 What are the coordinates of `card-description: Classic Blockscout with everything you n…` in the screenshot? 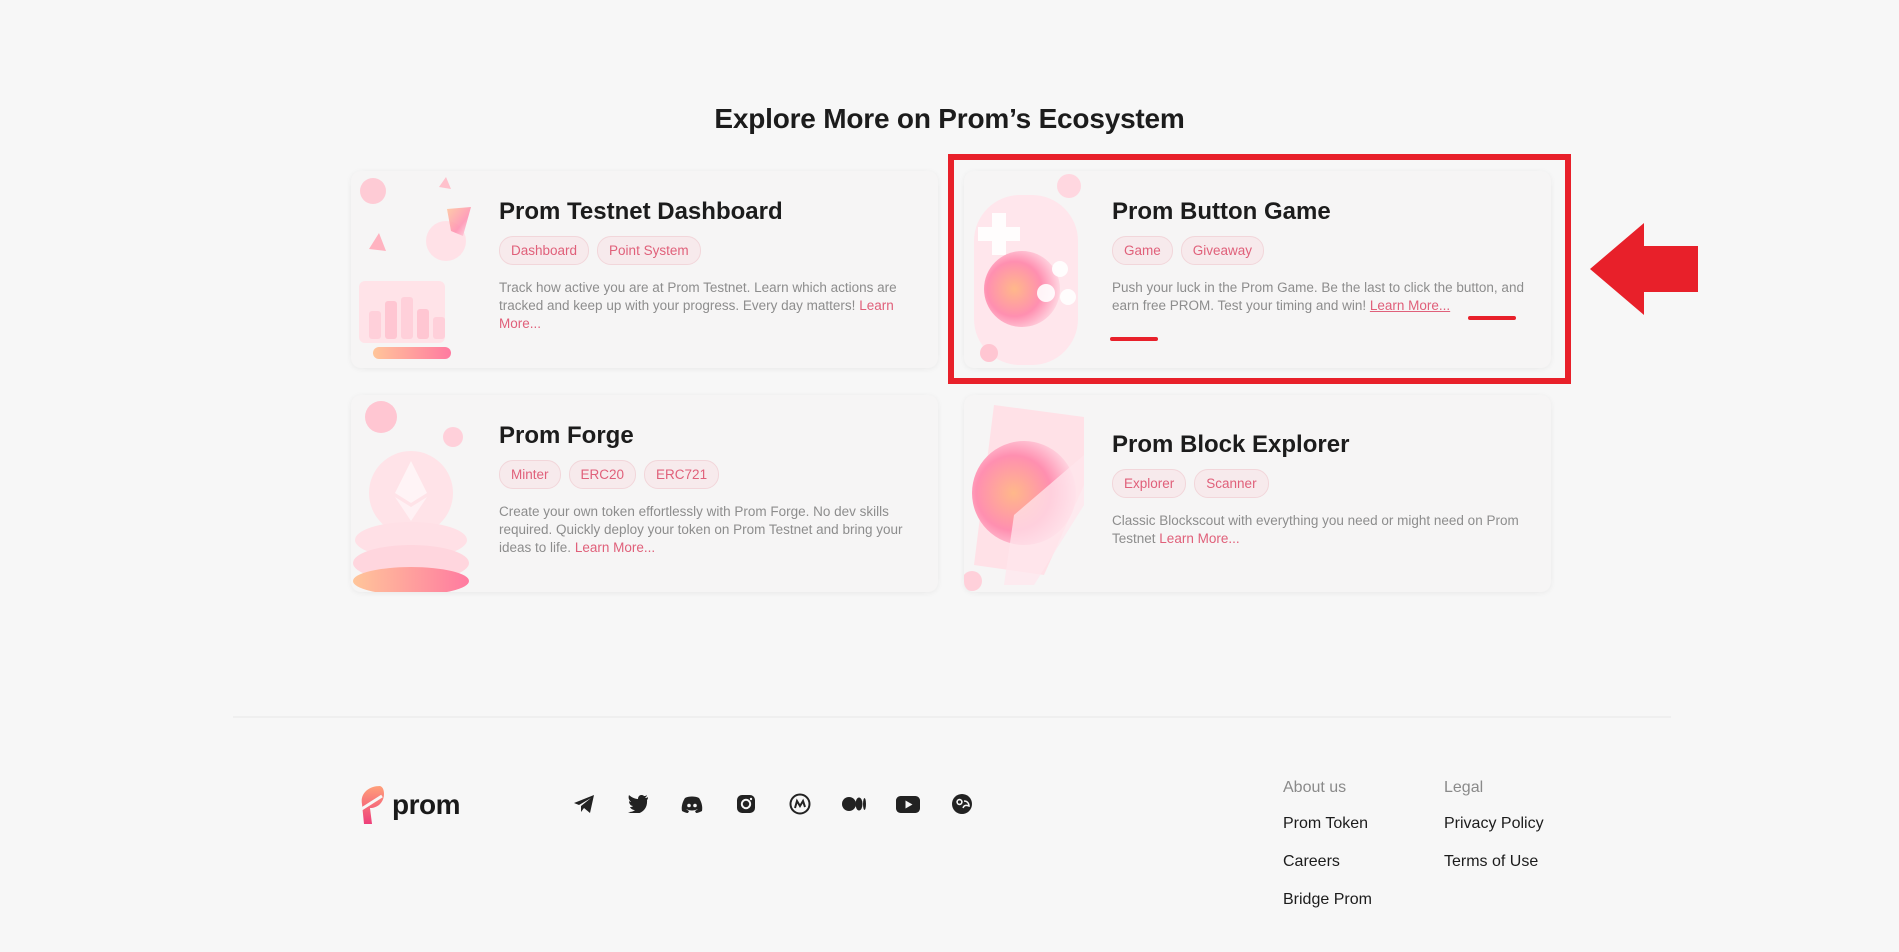 It's located at (1315, 529).